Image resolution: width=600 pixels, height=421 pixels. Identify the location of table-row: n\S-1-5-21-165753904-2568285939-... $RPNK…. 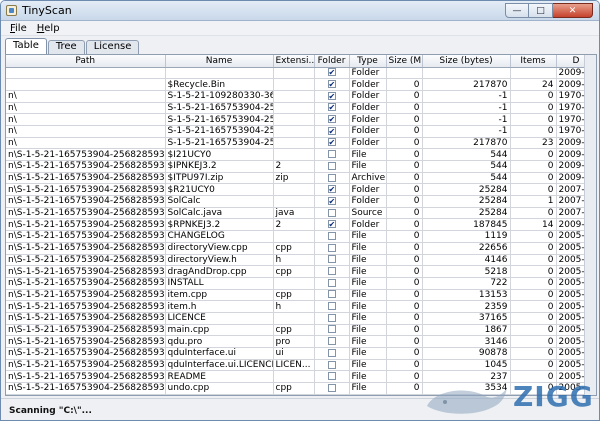
(301, 225).